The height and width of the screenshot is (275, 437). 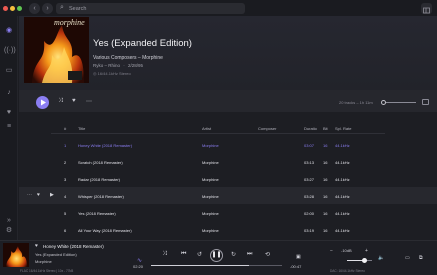 What do you see at coordinates (9, 221) in the screenshot?
I see `expand-sidebar-icon: »` at bounding box center [9, 221].